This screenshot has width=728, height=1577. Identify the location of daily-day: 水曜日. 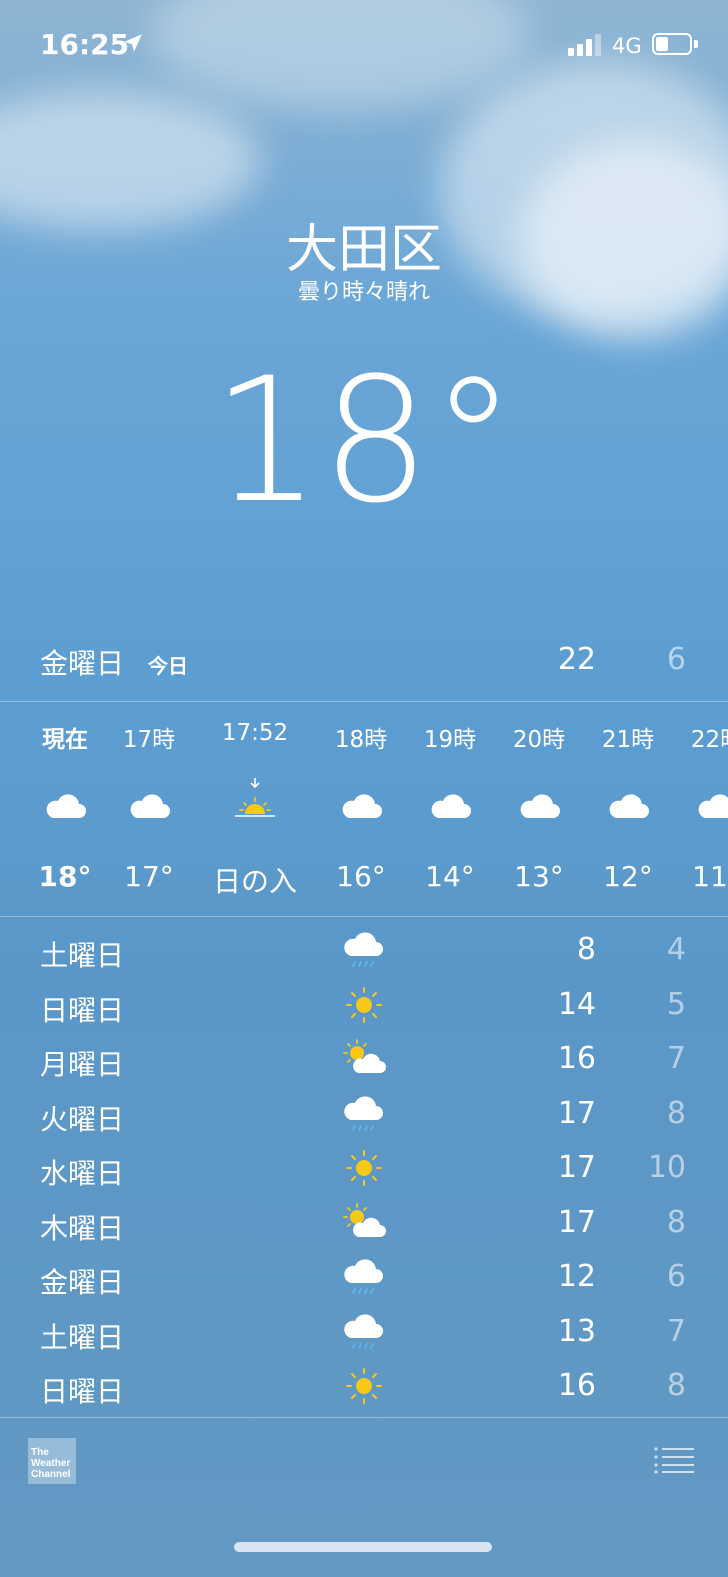
(82, 1173).